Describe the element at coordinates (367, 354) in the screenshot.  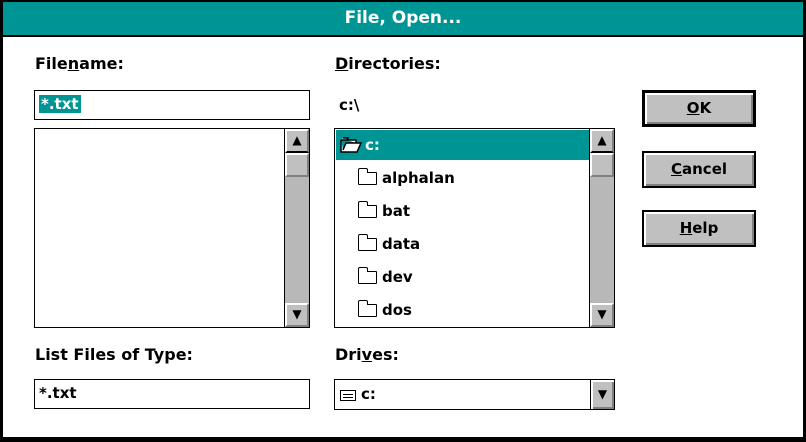
I see `drives-label: Drives:` at that location.